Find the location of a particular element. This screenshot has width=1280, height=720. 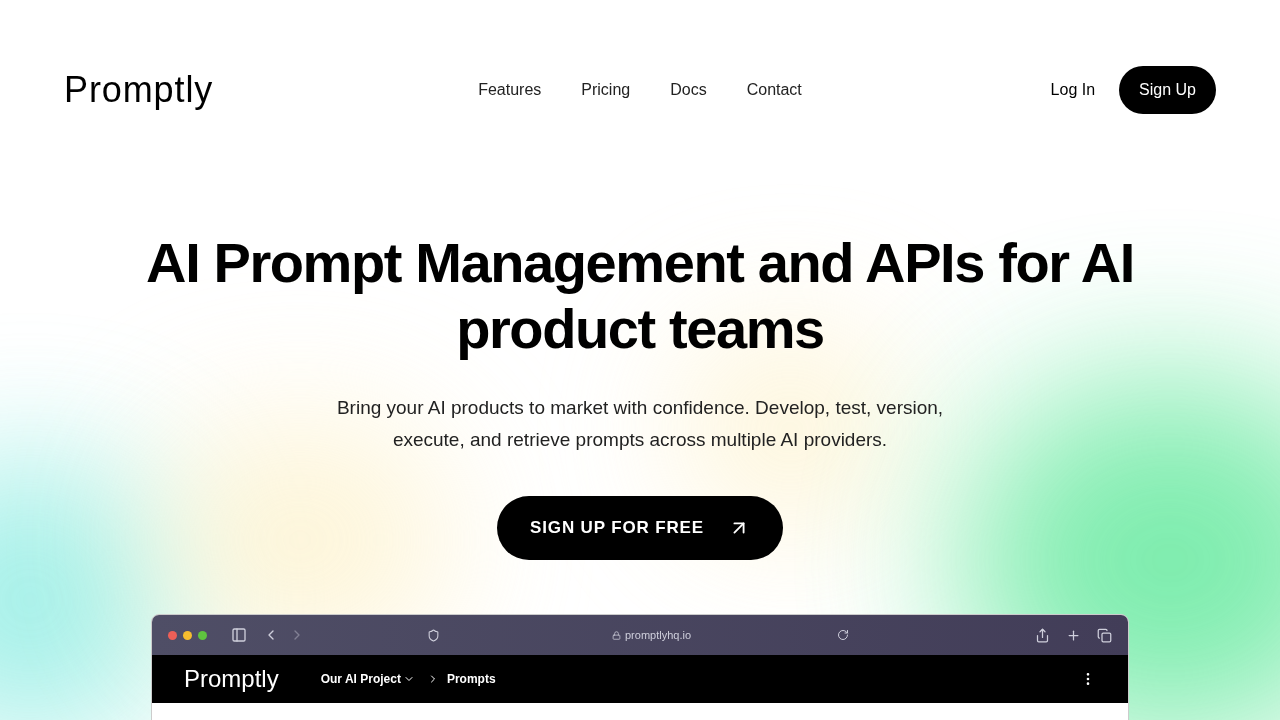

breadcrumb-current: Prompts is located at coordinates (471, 679).